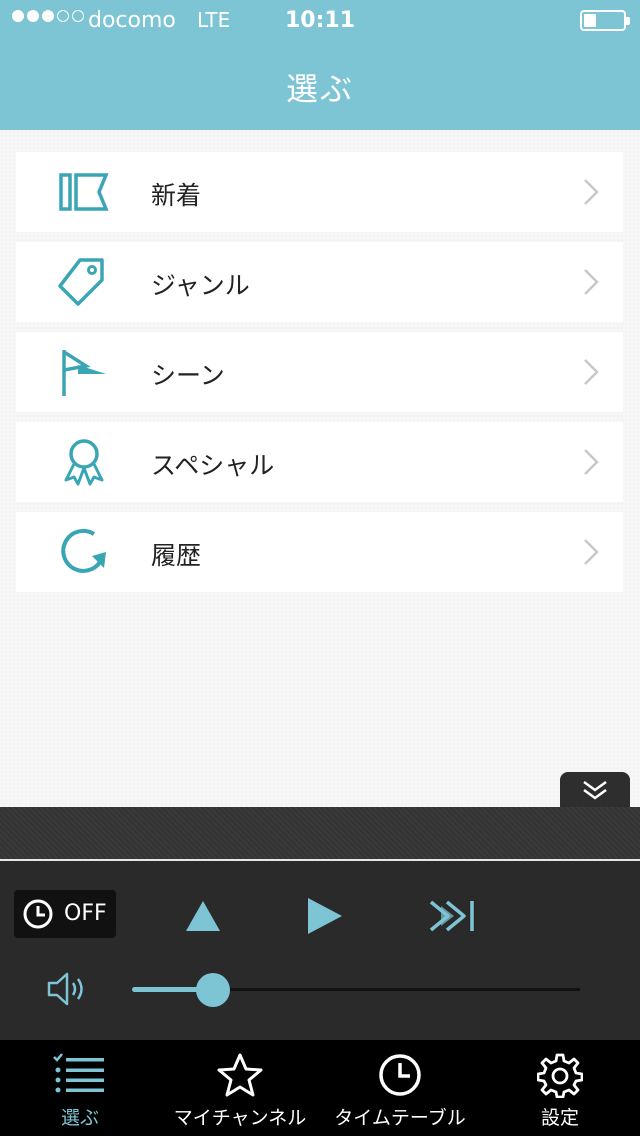 The width and height of the screenshot is (640, 1136). Describe the element at coordinates (452, 916) in the screenshot. I see `skip-next-icon` at that location.